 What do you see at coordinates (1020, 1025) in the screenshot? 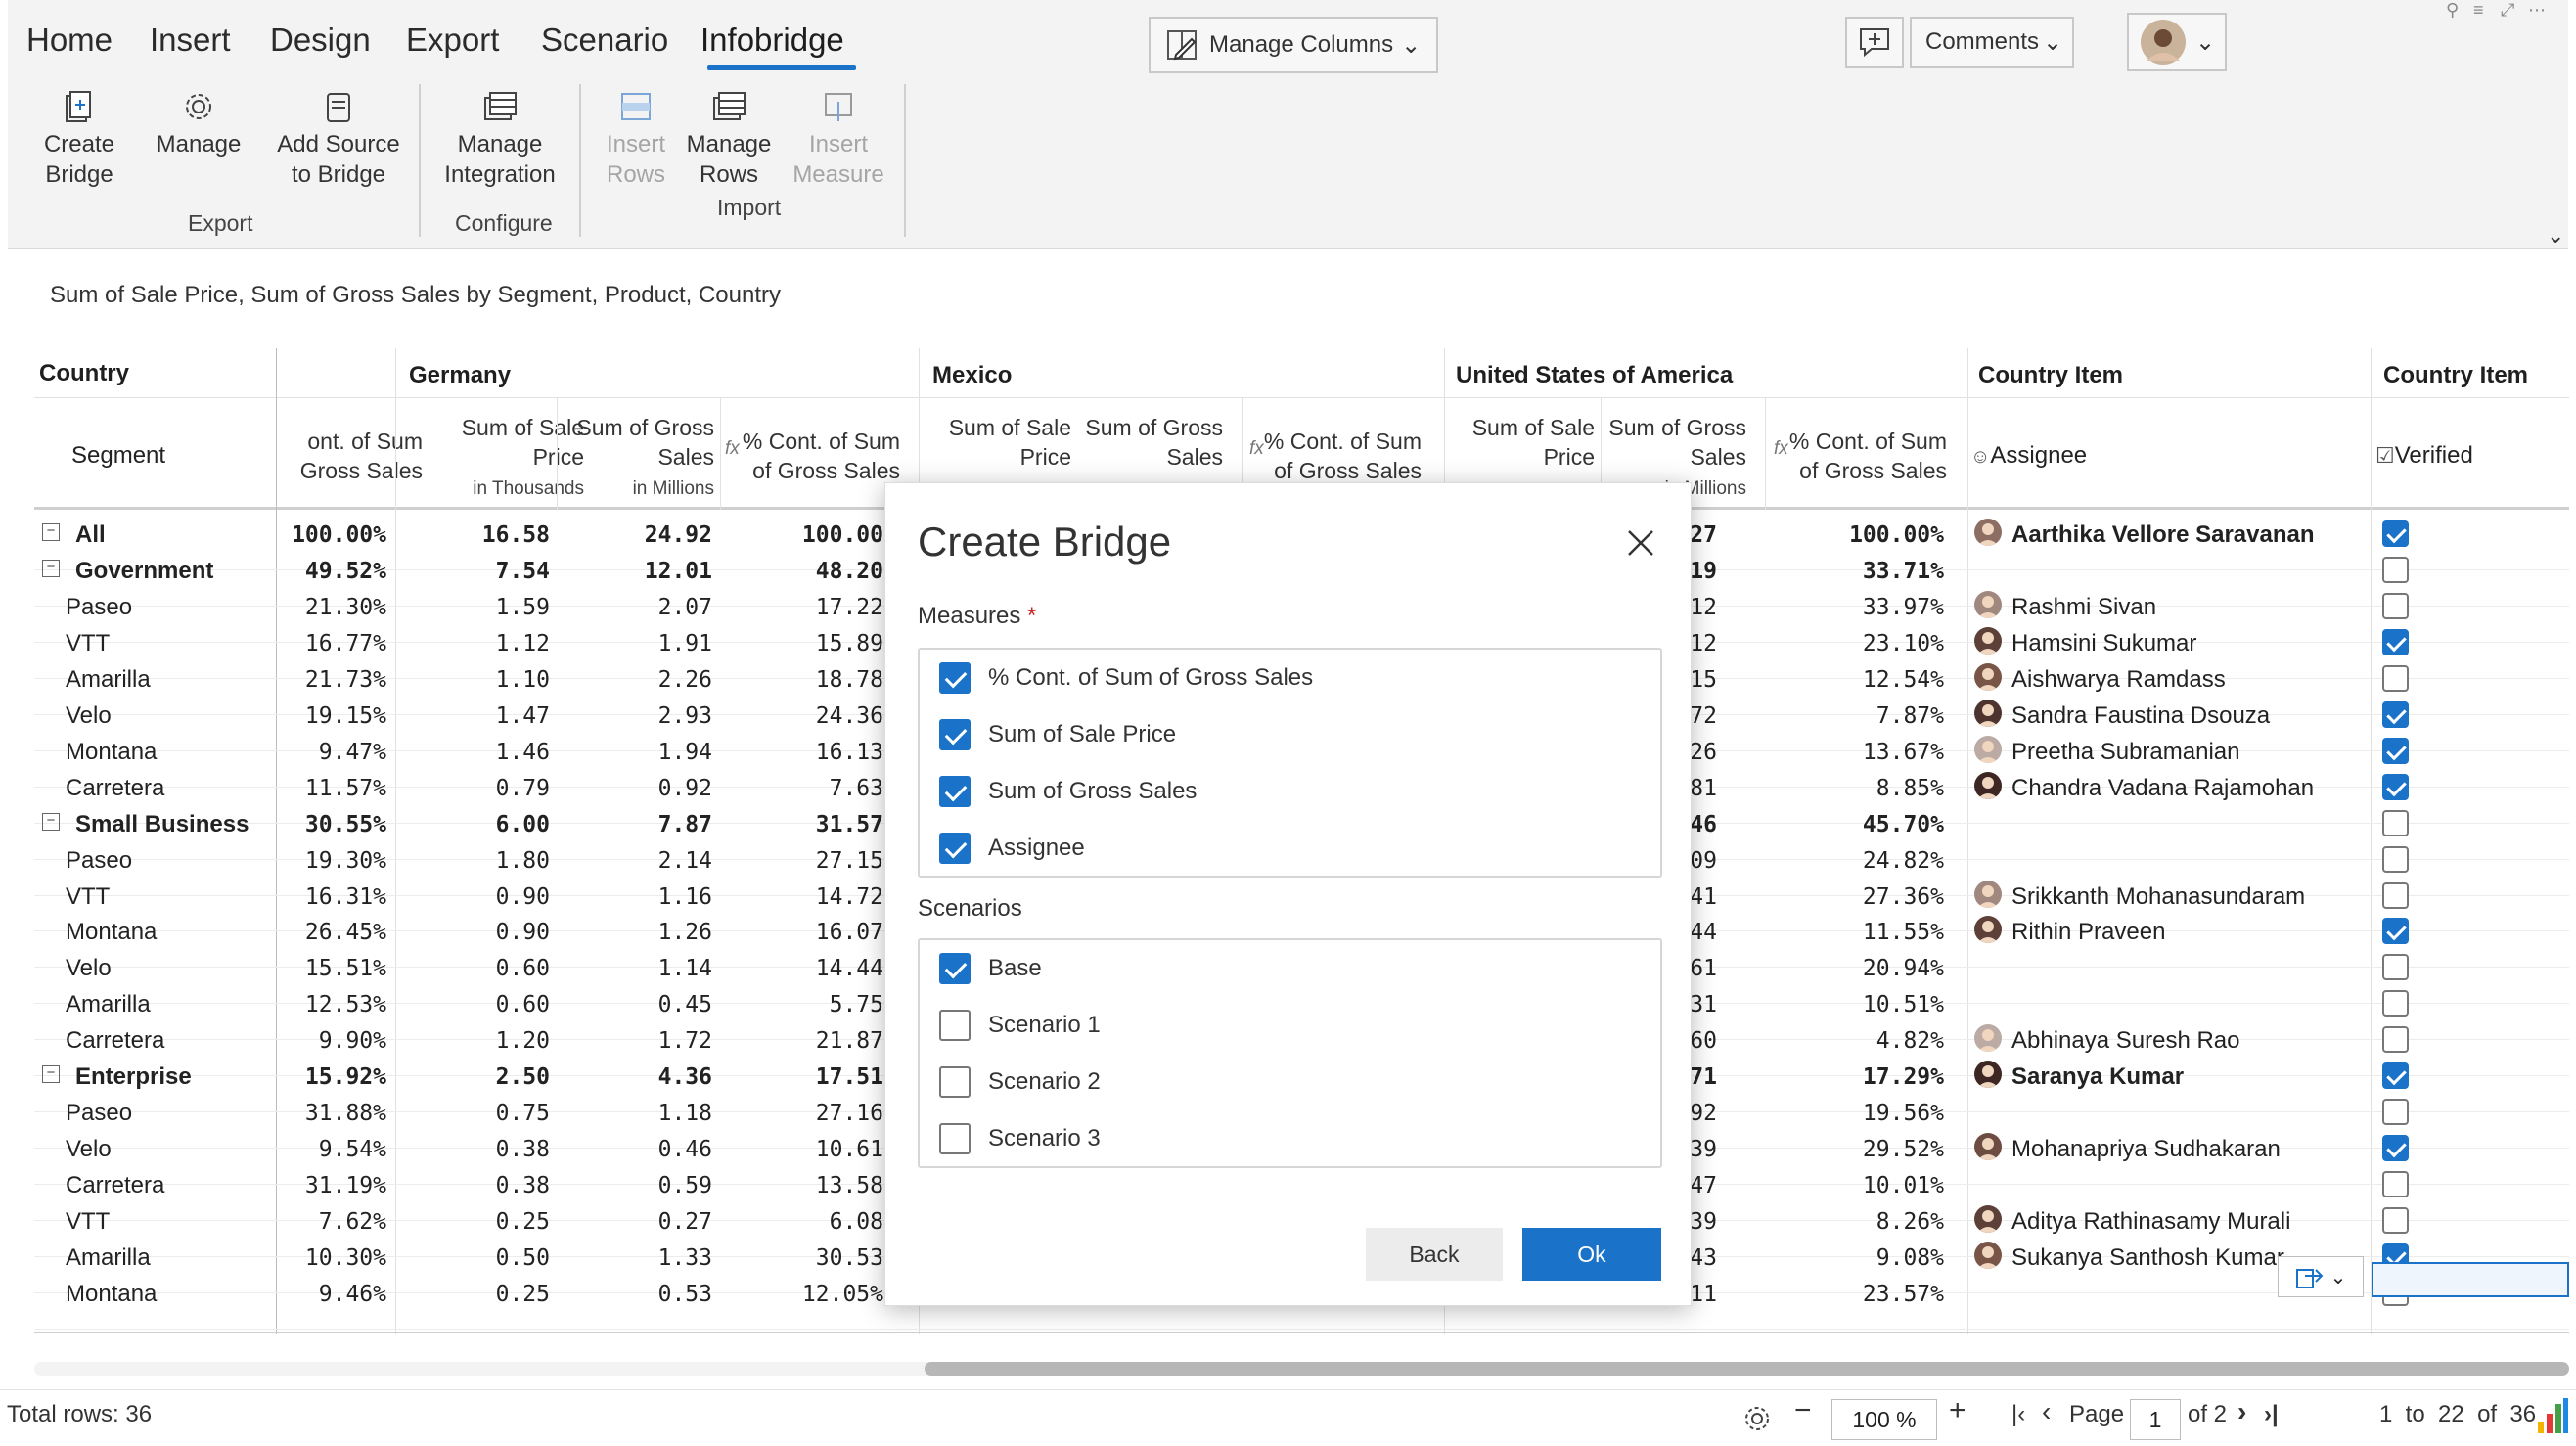
I see `scenario-option: Scenario 1` at bounding box center [1020, 1025].